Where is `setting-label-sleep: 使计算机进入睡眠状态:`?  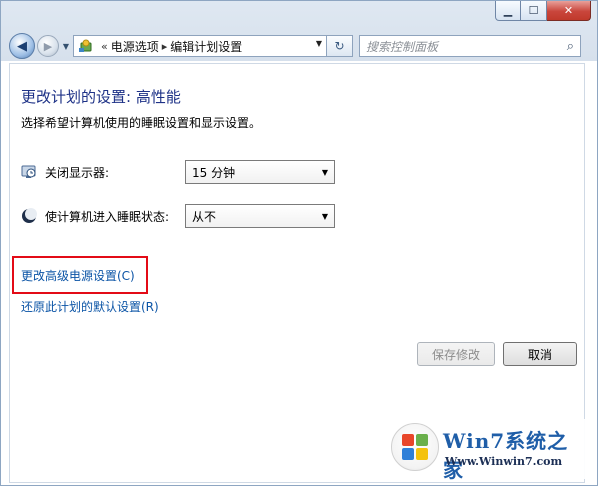
setting-label-sleep: 使计算机进入睡眠状态: is located at coordinates (107, 216).